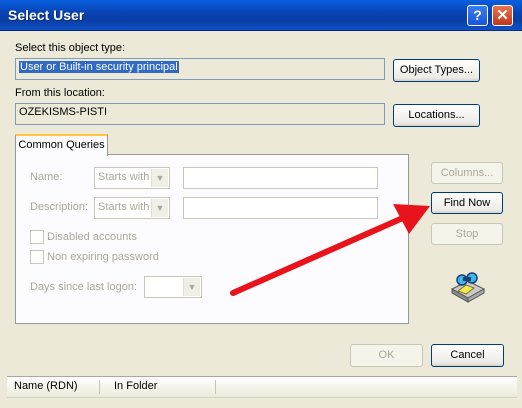 The image size is (522, 408). Describe the element at coordinates (502, 15) in the screenshot. I see `close-button: ✕` at that location.